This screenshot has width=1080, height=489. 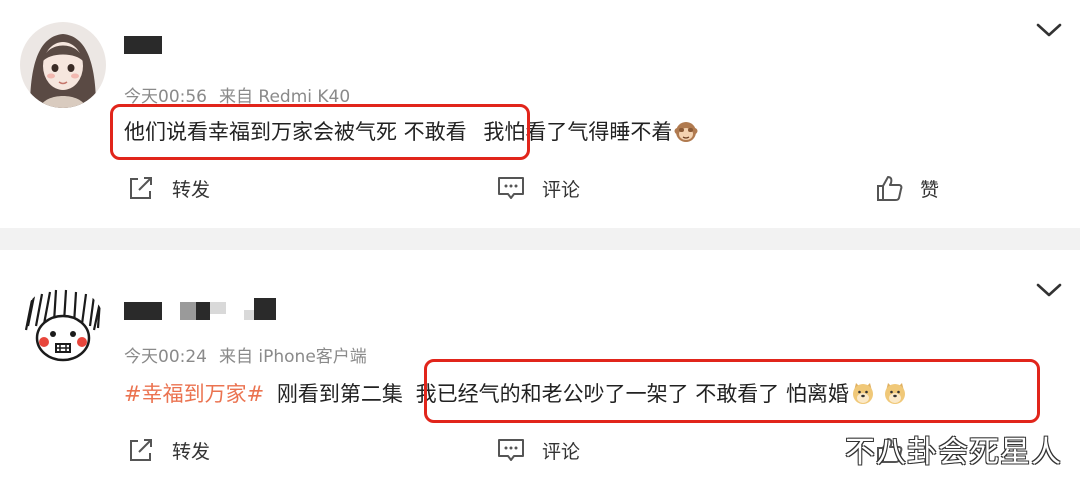 I want to click on post-source: 来自 iPhone客户端, so click(x=293, y=357).